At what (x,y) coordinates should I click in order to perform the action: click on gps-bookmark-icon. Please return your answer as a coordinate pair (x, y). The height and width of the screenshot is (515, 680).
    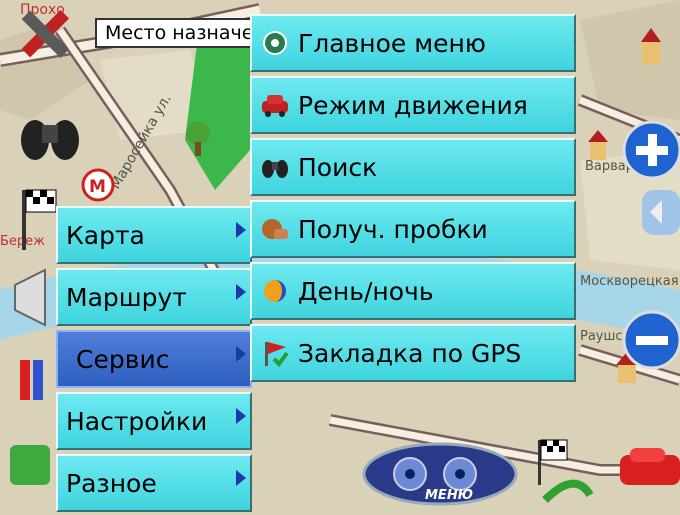
    Looking at the image, I should click on (275, 353).